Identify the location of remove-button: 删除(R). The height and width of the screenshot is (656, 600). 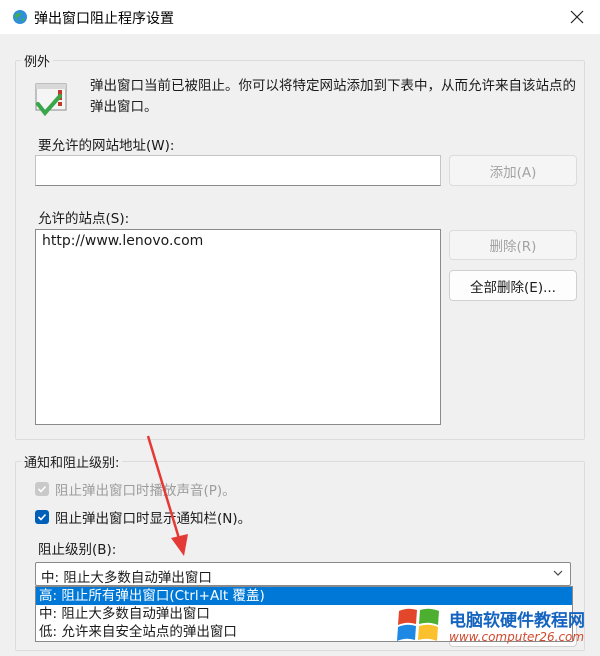
(513, 245).